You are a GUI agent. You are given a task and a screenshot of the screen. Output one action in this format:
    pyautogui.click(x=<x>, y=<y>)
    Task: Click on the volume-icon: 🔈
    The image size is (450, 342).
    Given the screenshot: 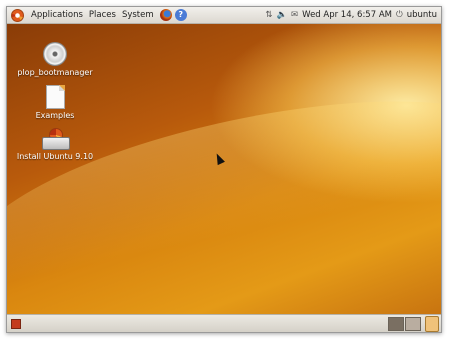 What is the action you would take?
    pyautogui.click(x=281, y=15)
    